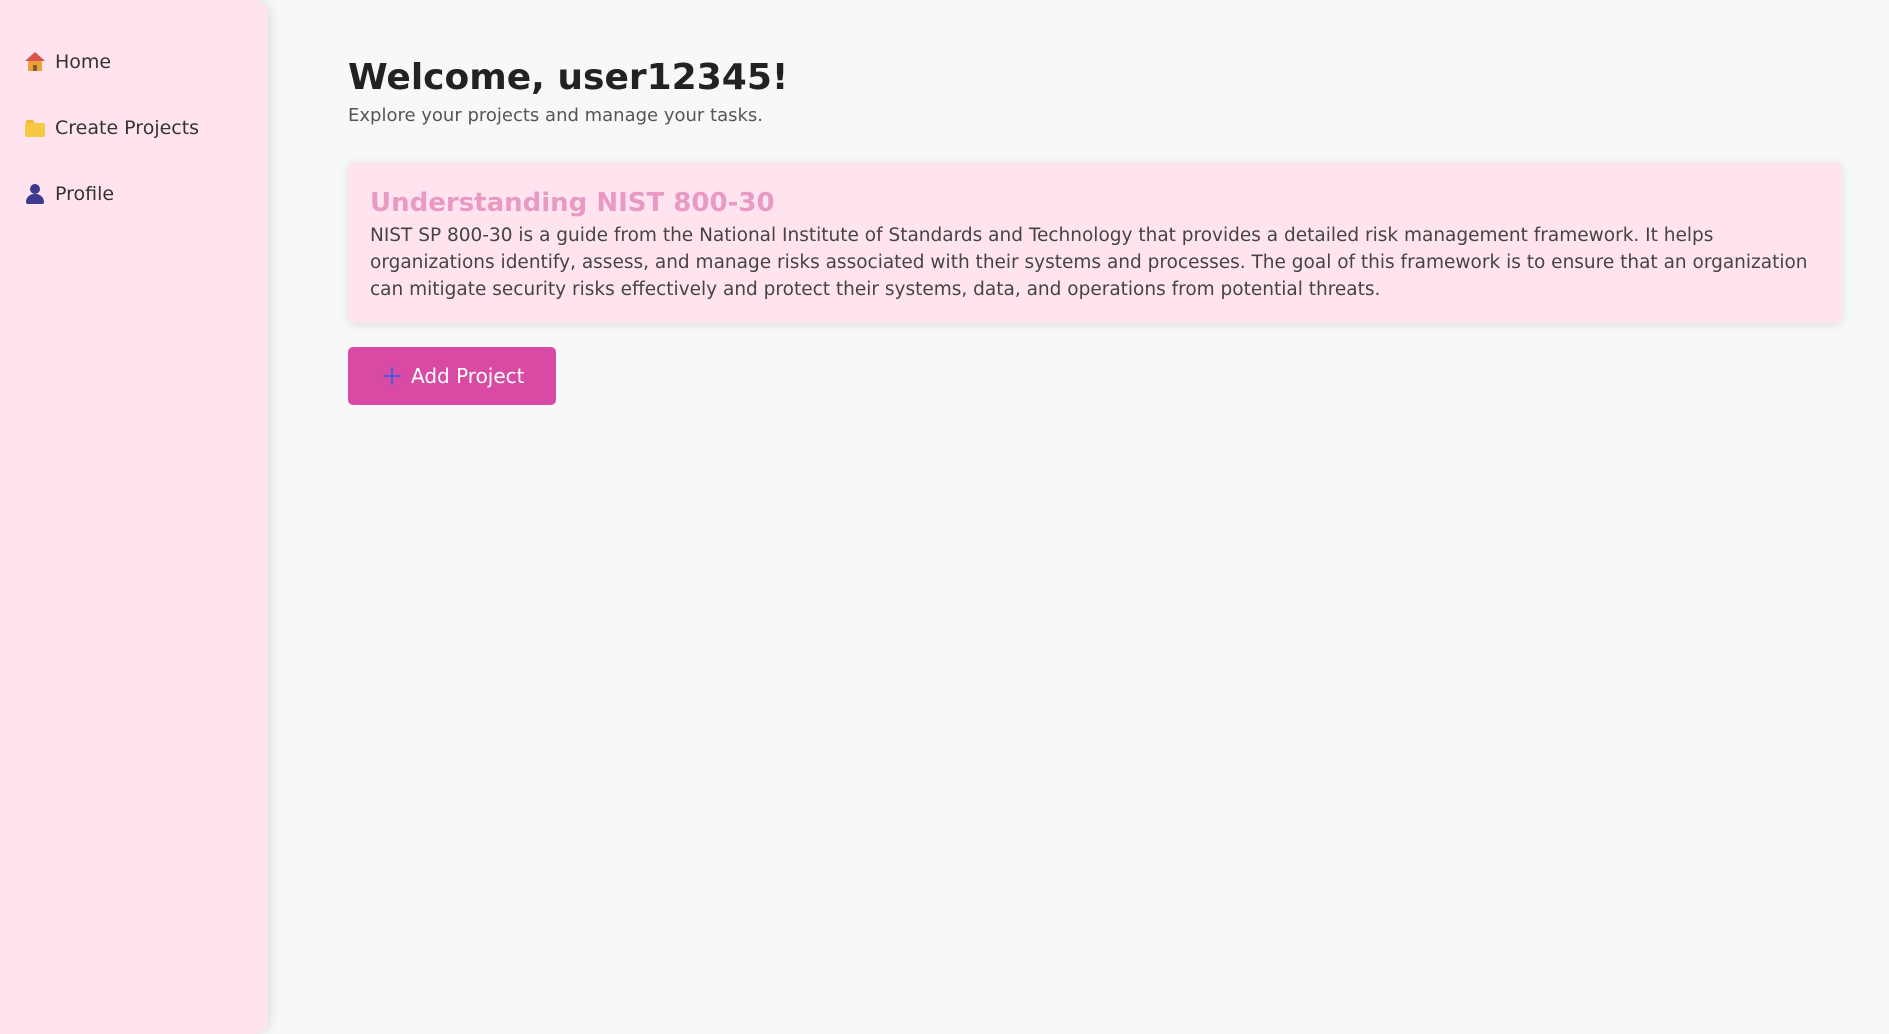 The height and width of the screenshot is (1034, 1889). What do you see at coordinates (392, 376) in the screenshot?
I see `plus-icon` at bounding box center [392, 376].